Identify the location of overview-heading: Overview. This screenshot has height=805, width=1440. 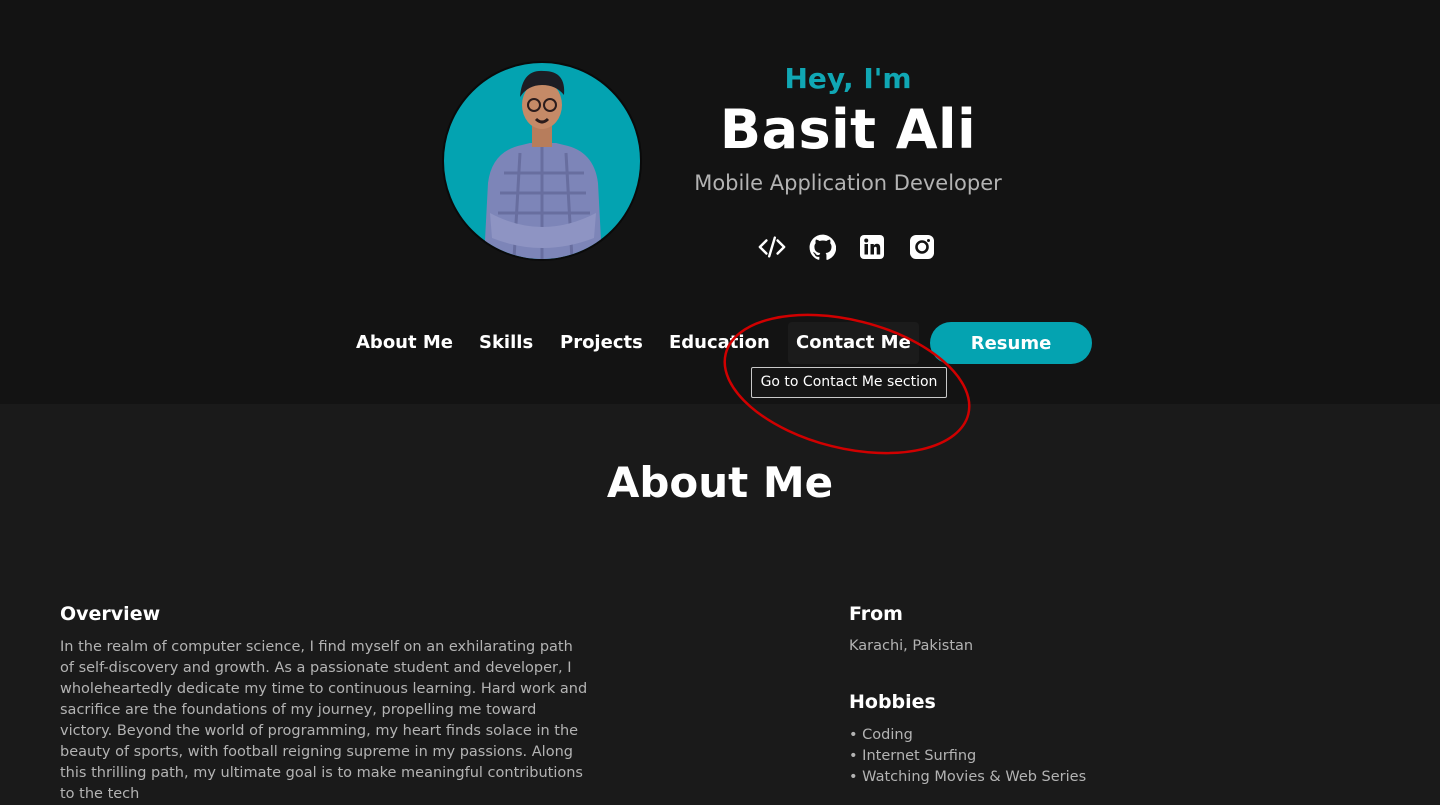
(110, 614).